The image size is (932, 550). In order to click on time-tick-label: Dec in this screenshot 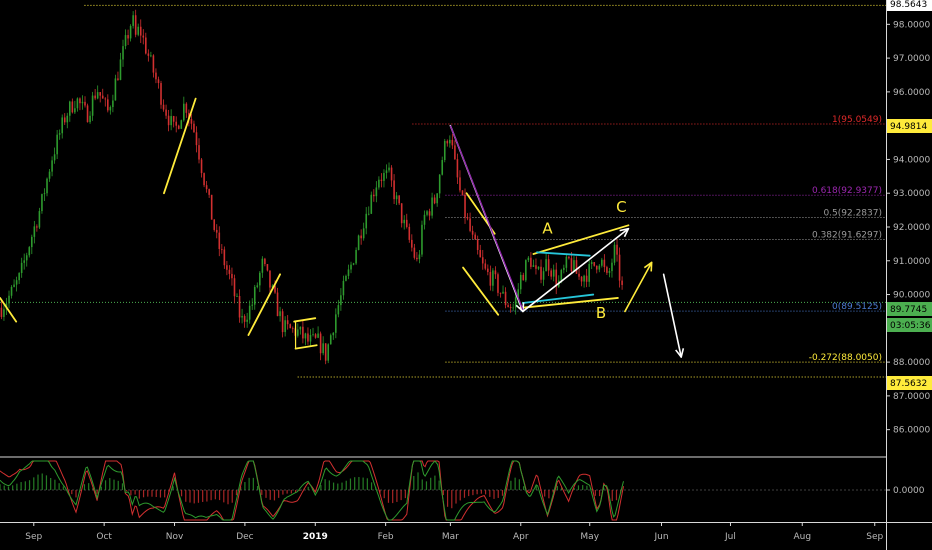, I will do `click(244, 537)`.